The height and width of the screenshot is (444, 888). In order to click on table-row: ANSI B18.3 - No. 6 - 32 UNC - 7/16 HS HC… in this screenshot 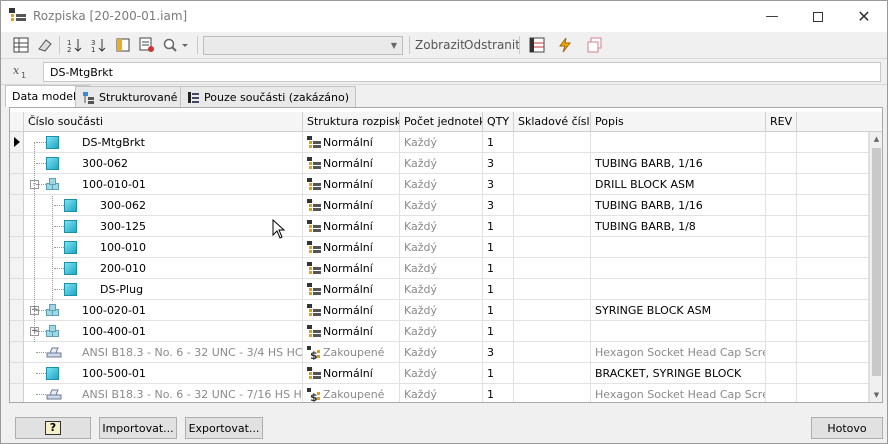, I will do `click(439, 393)`.